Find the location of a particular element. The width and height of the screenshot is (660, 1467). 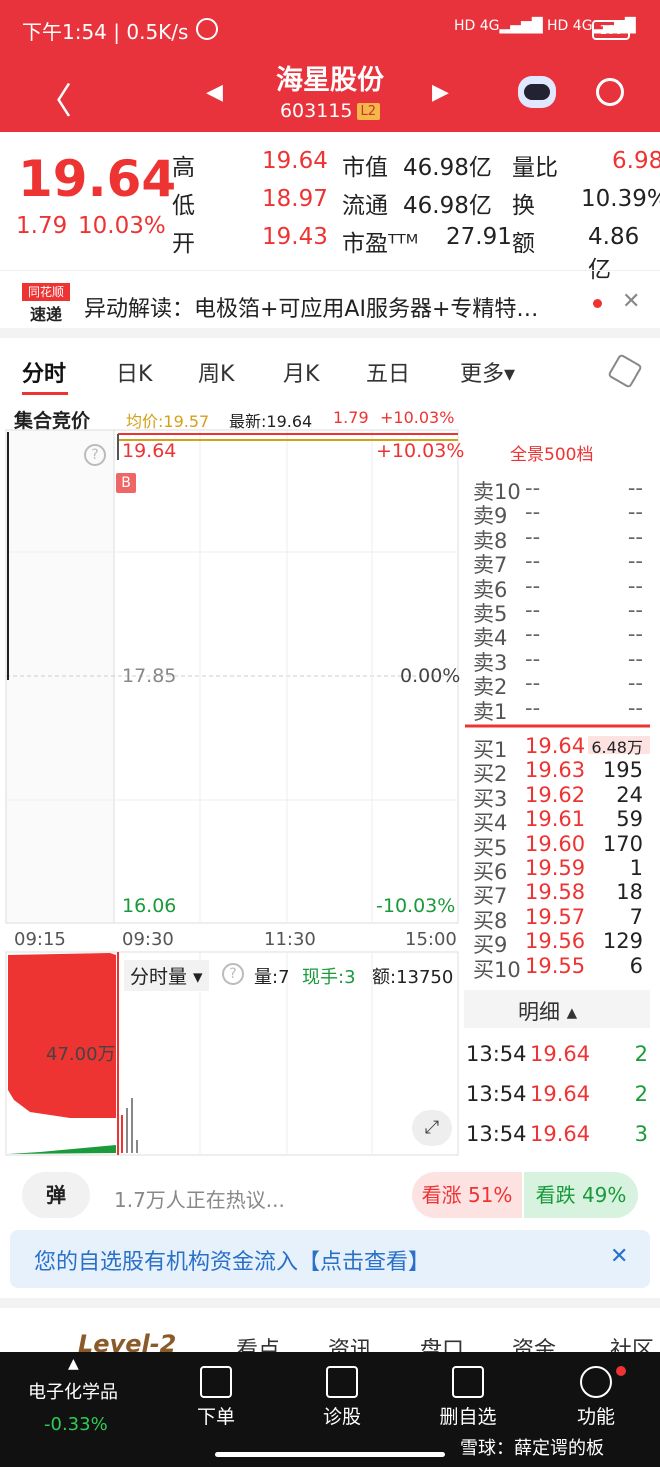

axis-bot-price: 16.06 is located at coordinates (149, 906).